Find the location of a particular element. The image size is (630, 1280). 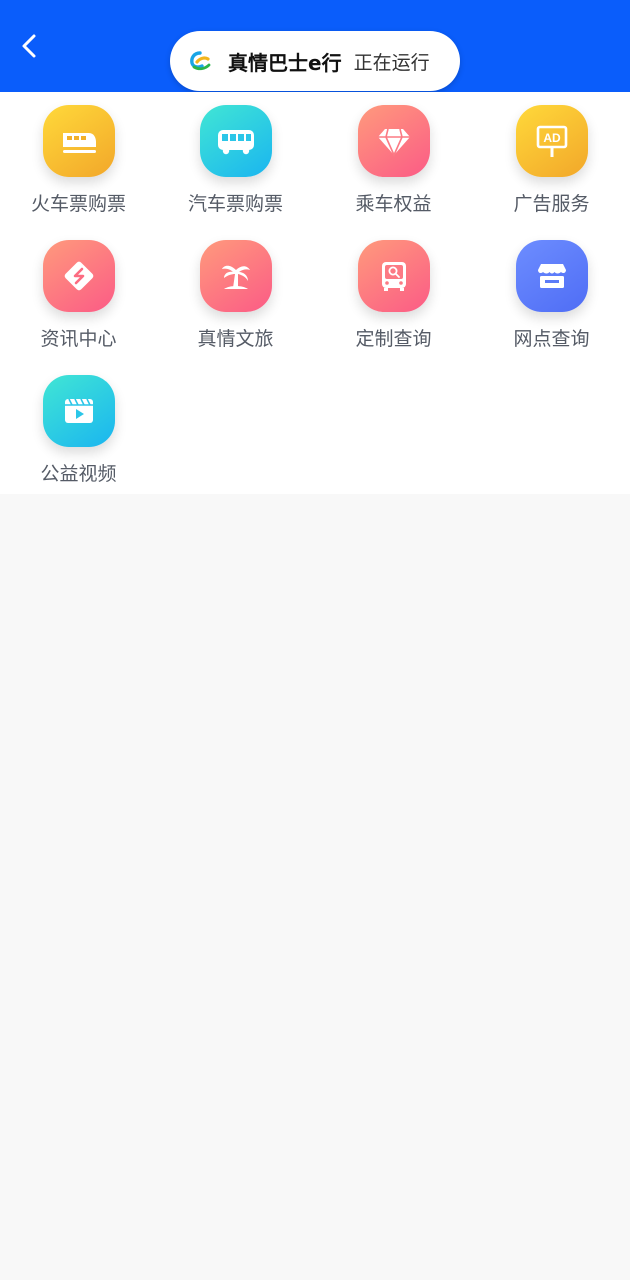

ad-board-icon: AD is located at coordinates (551, 141).